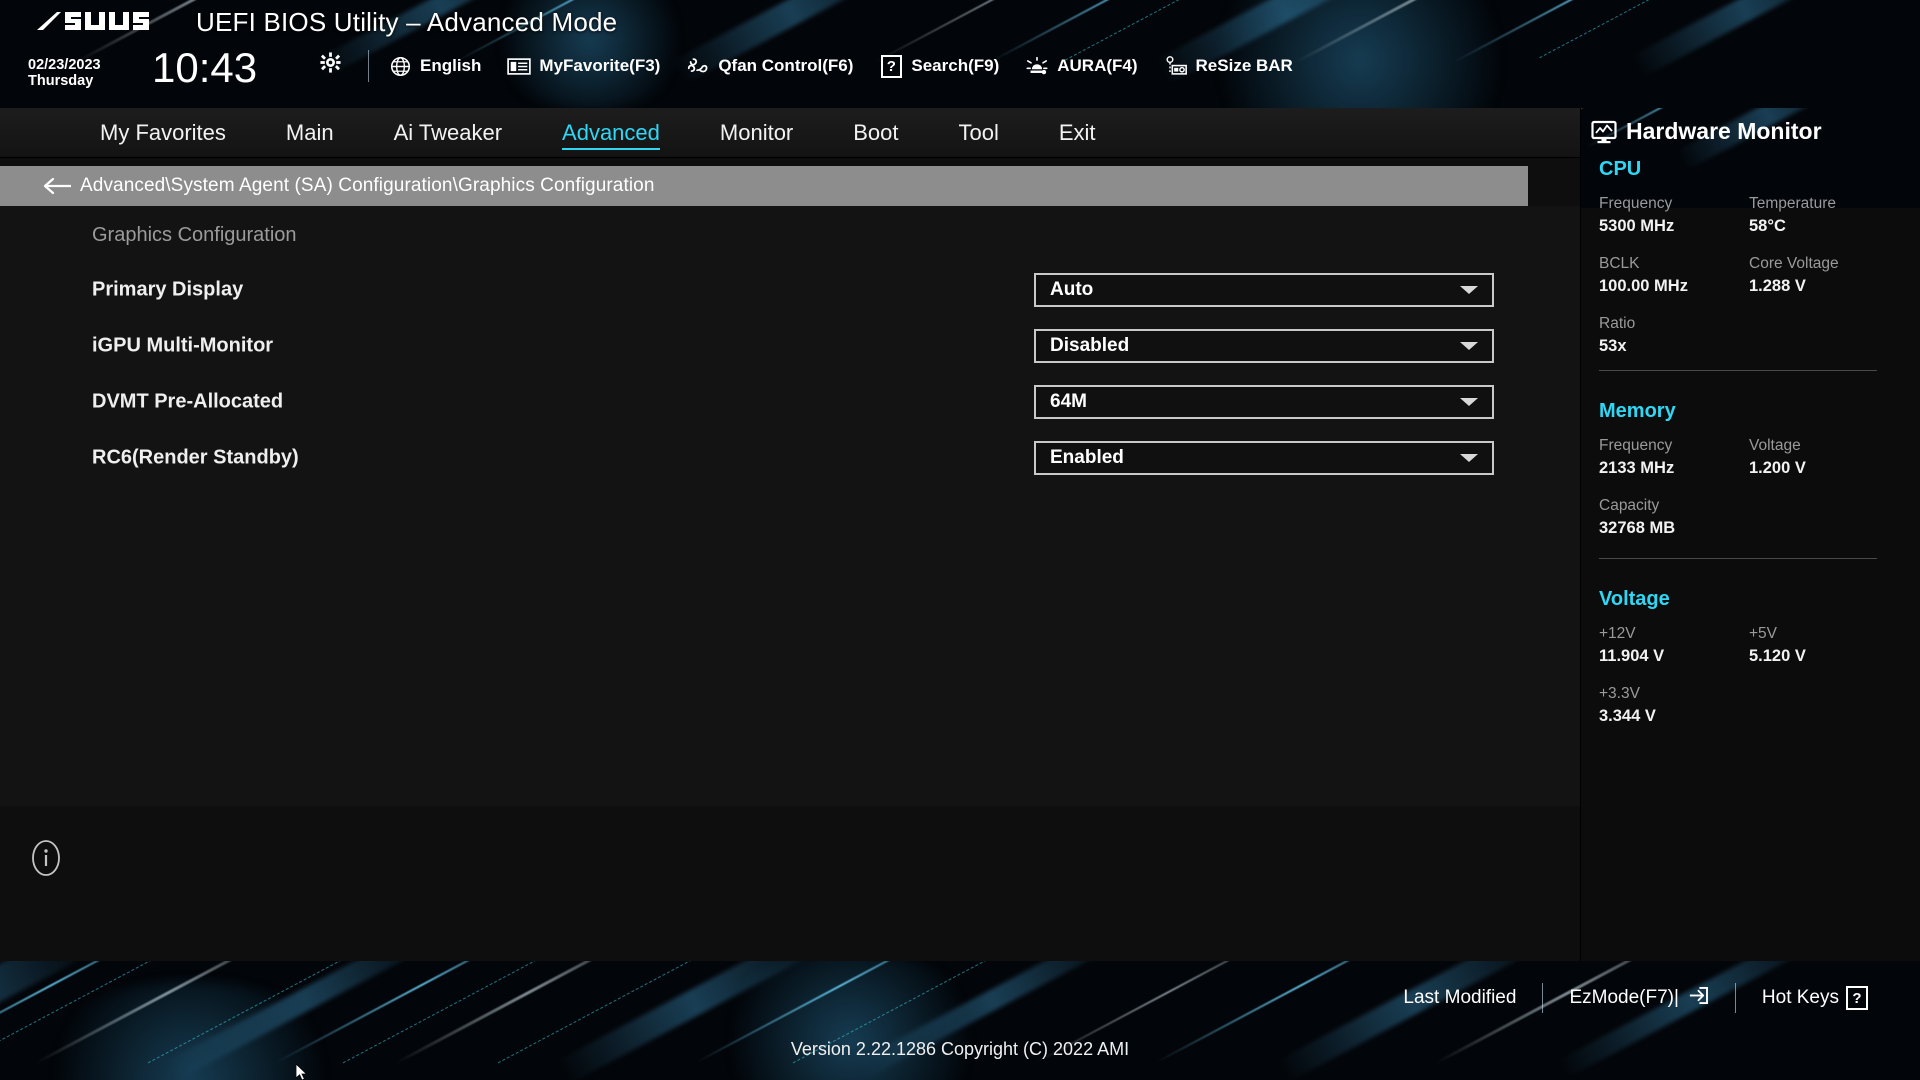 This screenshot has width=1920, height=1080. Describe the element at coordinates (105, 25) in the screenshot. I see `asus-logo` at that location.